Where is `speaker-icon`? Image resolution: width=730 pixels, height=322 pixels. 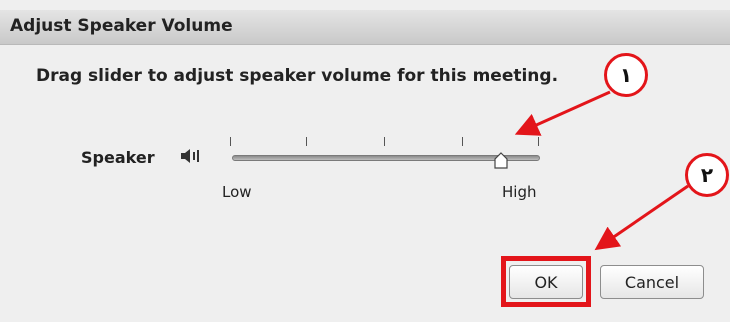
speaker-icon is located at coordinates (190, 156).